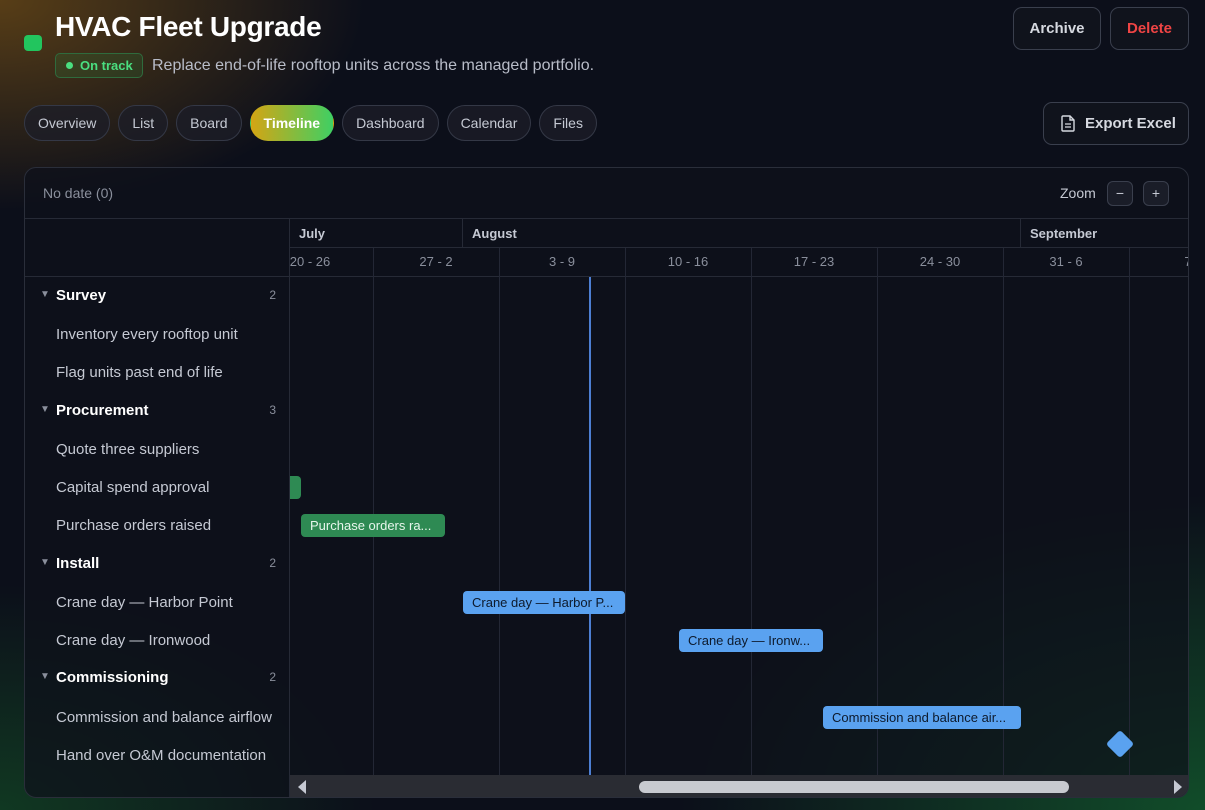  I want to click on task-row: Hand over O&M documentation, so click(157, 755).